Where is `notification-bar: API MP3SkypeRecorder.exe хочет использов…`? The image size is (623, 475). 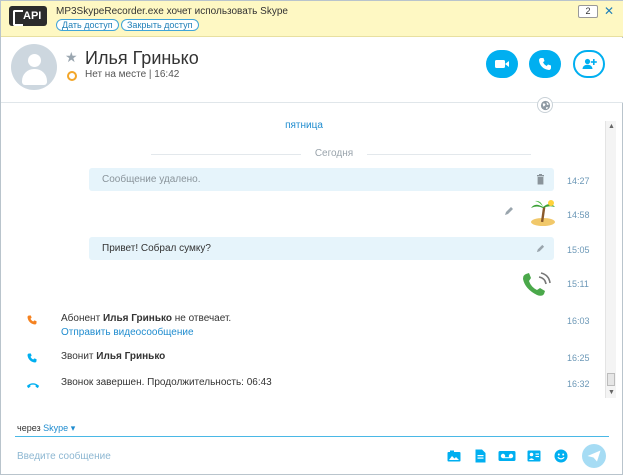 notification-bar: API MP3SkypeRecorder.exe хочет использов… is located at coordinates (312, 19).